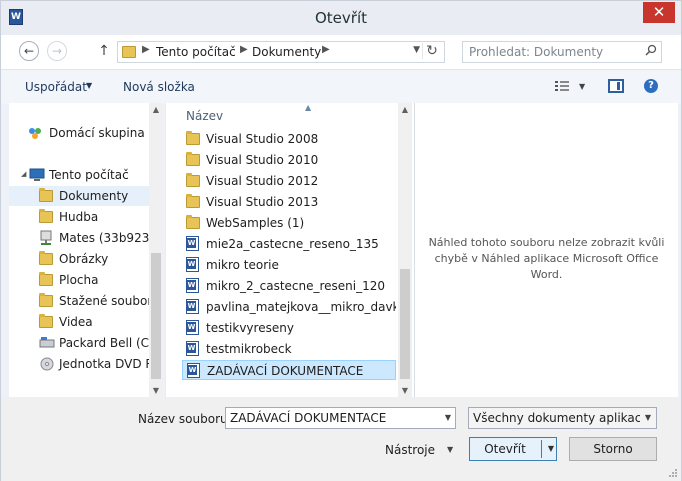 The image size is (682, 481). What do you see at coordinates (289, 202) in the screenshot?
I see `list-item: Visual Studio 2013` at bounding box center [289, 202].